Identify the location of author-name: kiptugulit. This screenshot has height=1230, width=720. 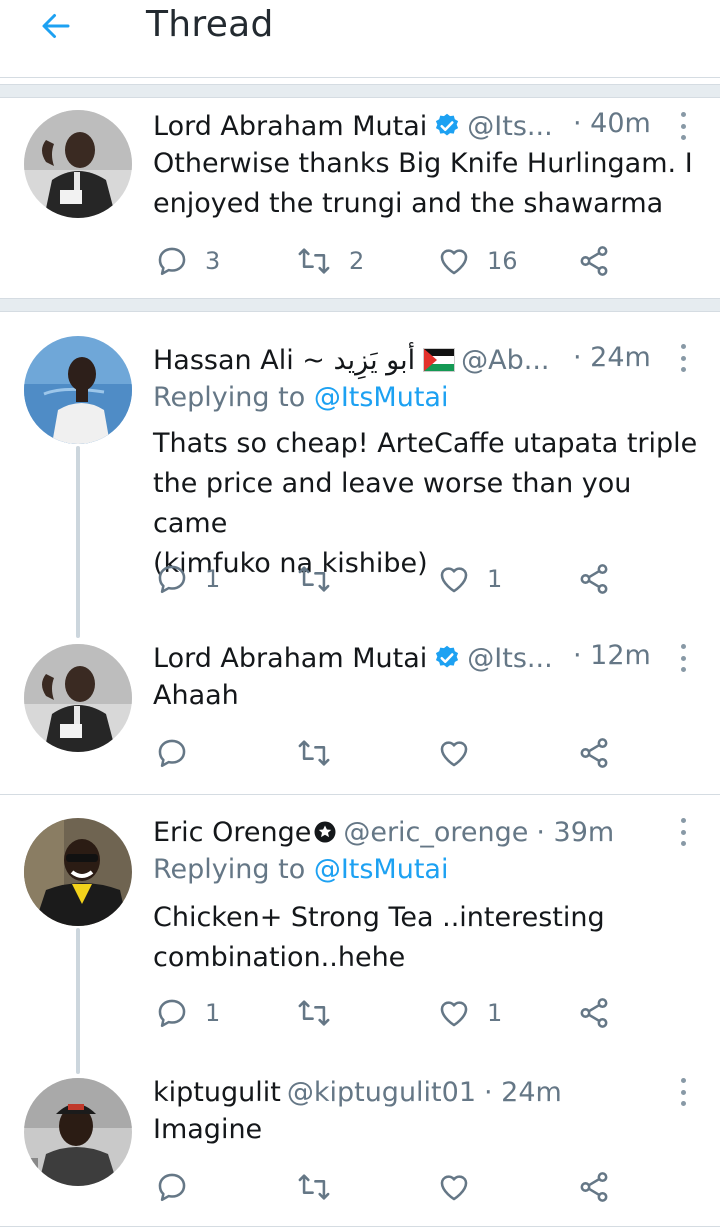
(217, 1092).